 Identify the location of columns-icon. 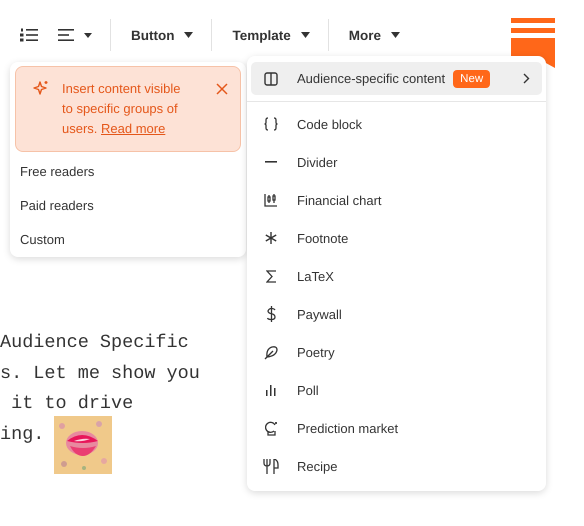
(271, 79).